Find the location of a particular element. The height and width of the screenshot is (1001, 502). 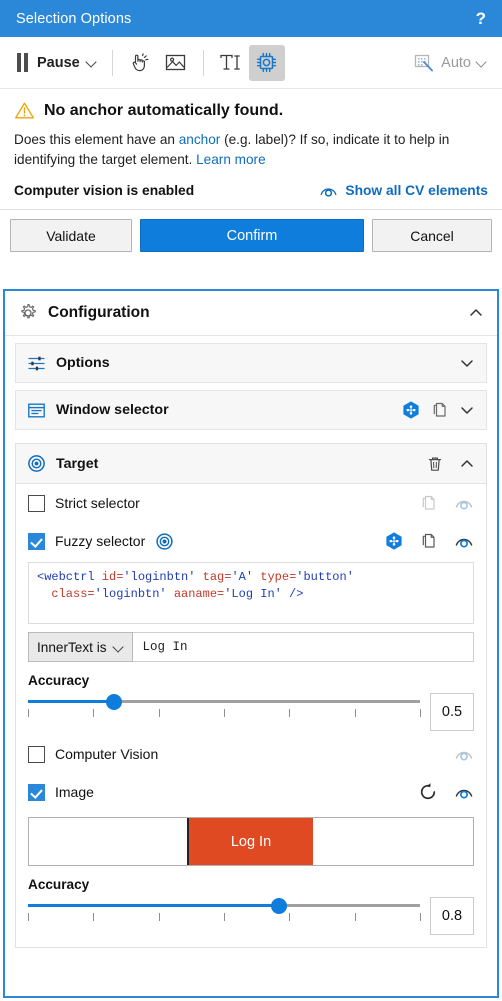

anchor-link: anchor is located at coordinates (200, 139).